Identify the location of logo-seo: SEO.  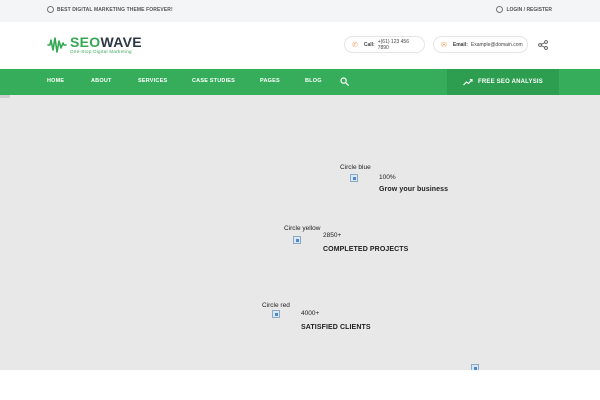
(85, 42).